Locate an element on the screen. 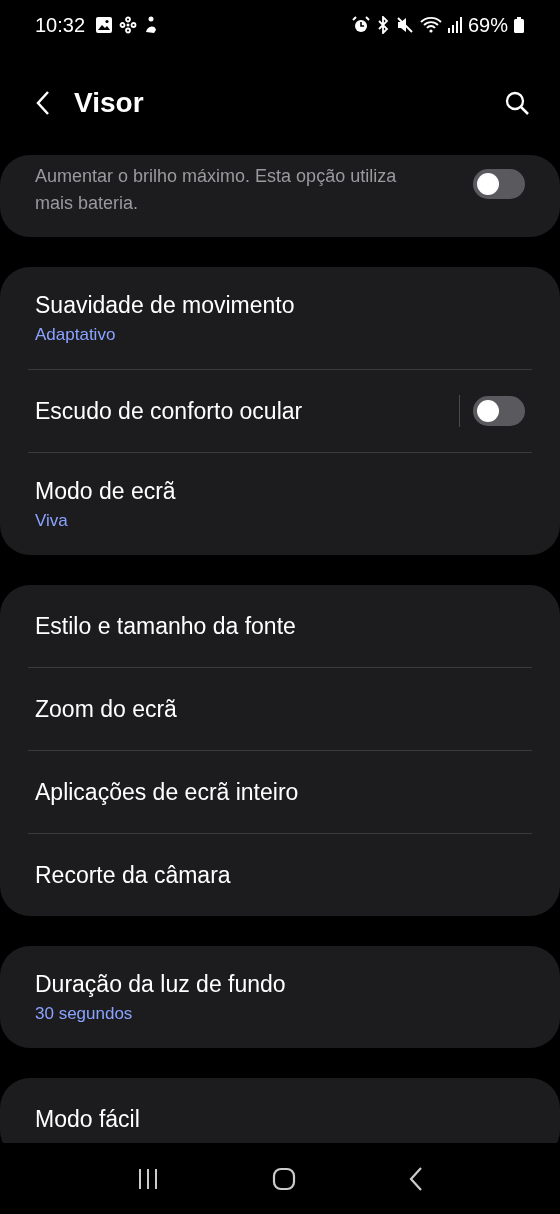 This screenshot has width=560, height=1214. settings-row: Recorte da câmara is located at coordinates (280, 875).